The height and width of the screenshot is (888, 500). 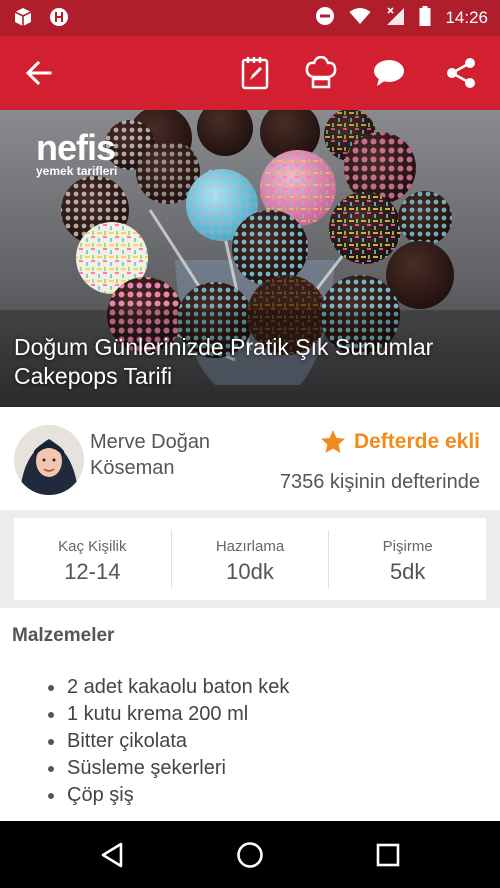 I want to click on comments-button, so click(x=389, y=73).